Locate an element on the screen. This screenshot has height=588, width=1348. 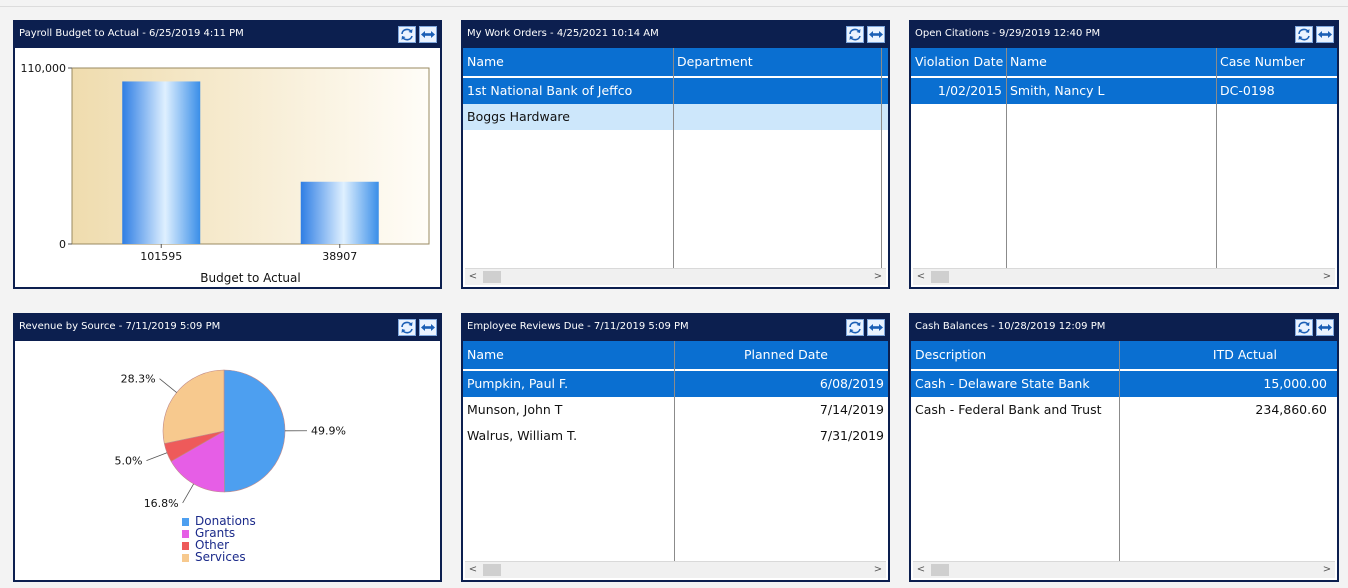
cell-name: Walrus, William T. is located at coordinates (522, 435).